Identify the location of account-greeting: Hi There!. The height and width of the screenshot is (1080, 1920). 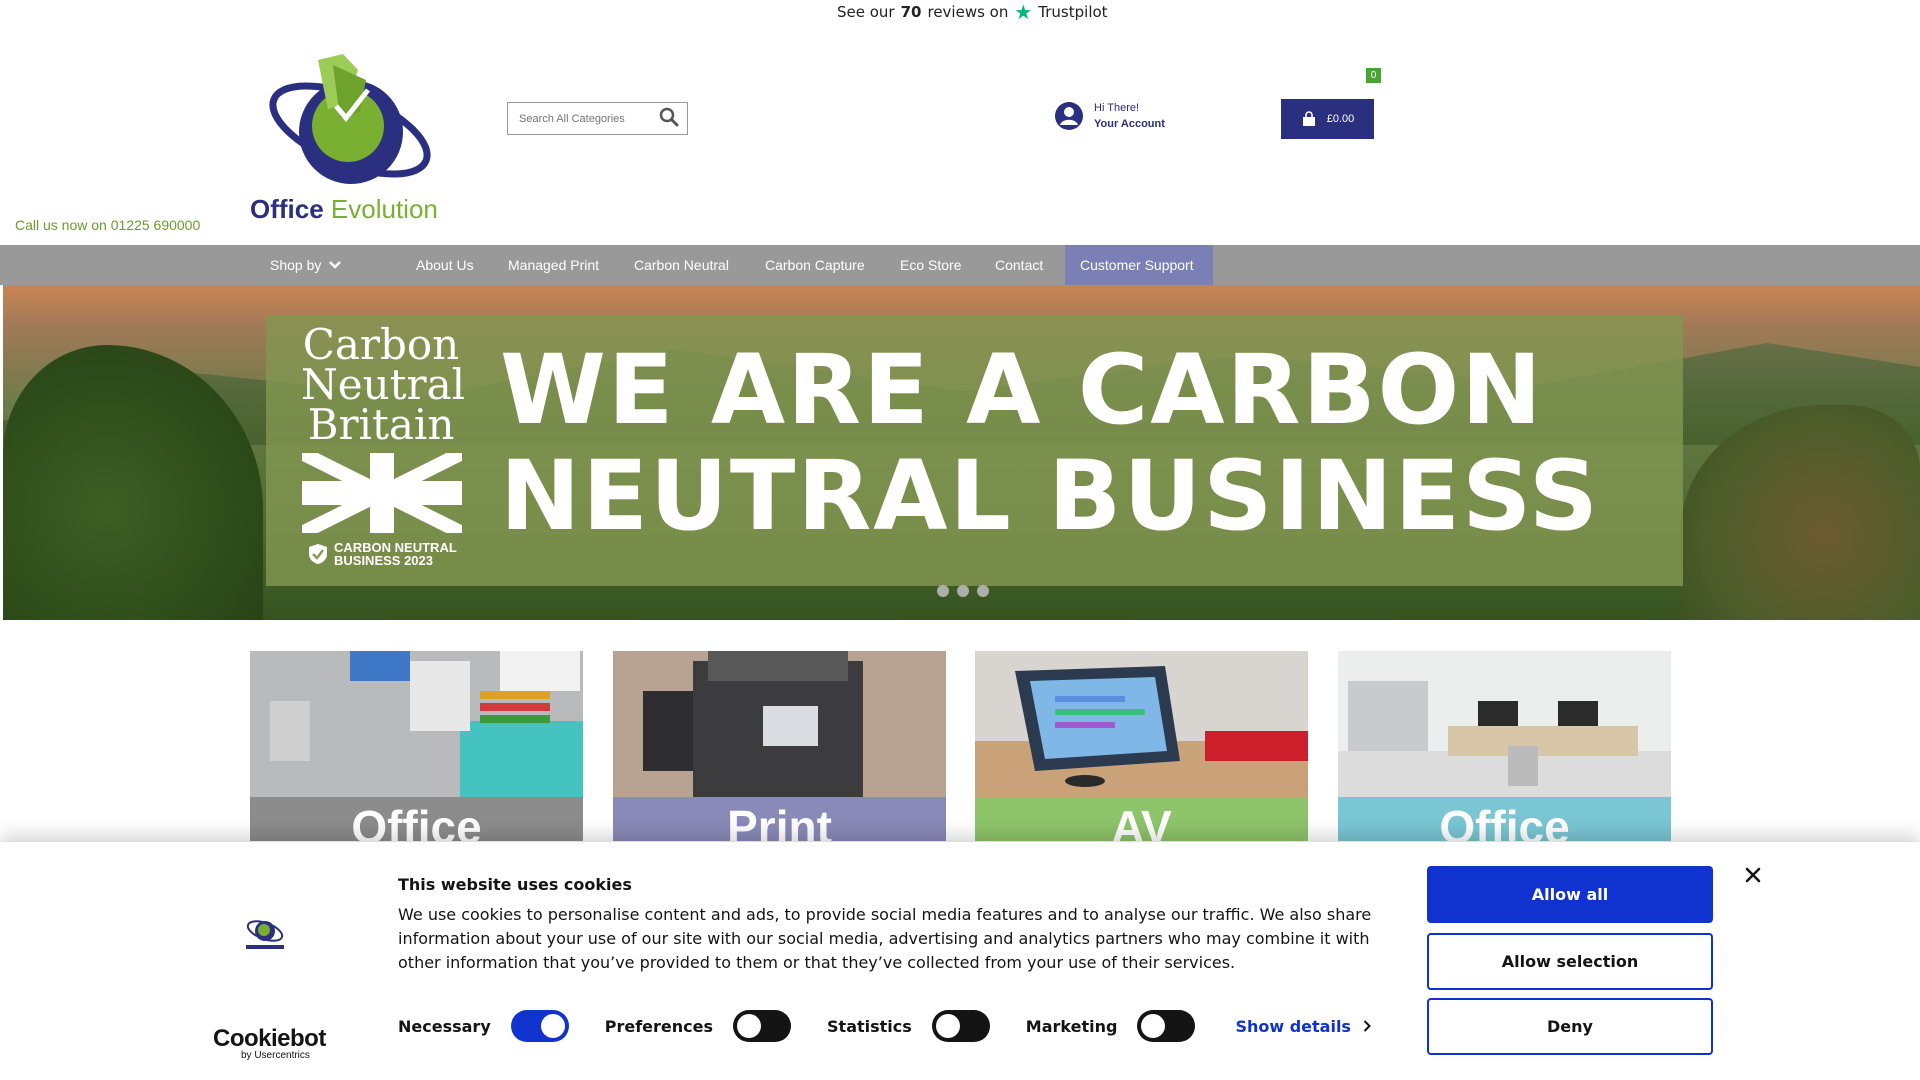
(1117, 108).